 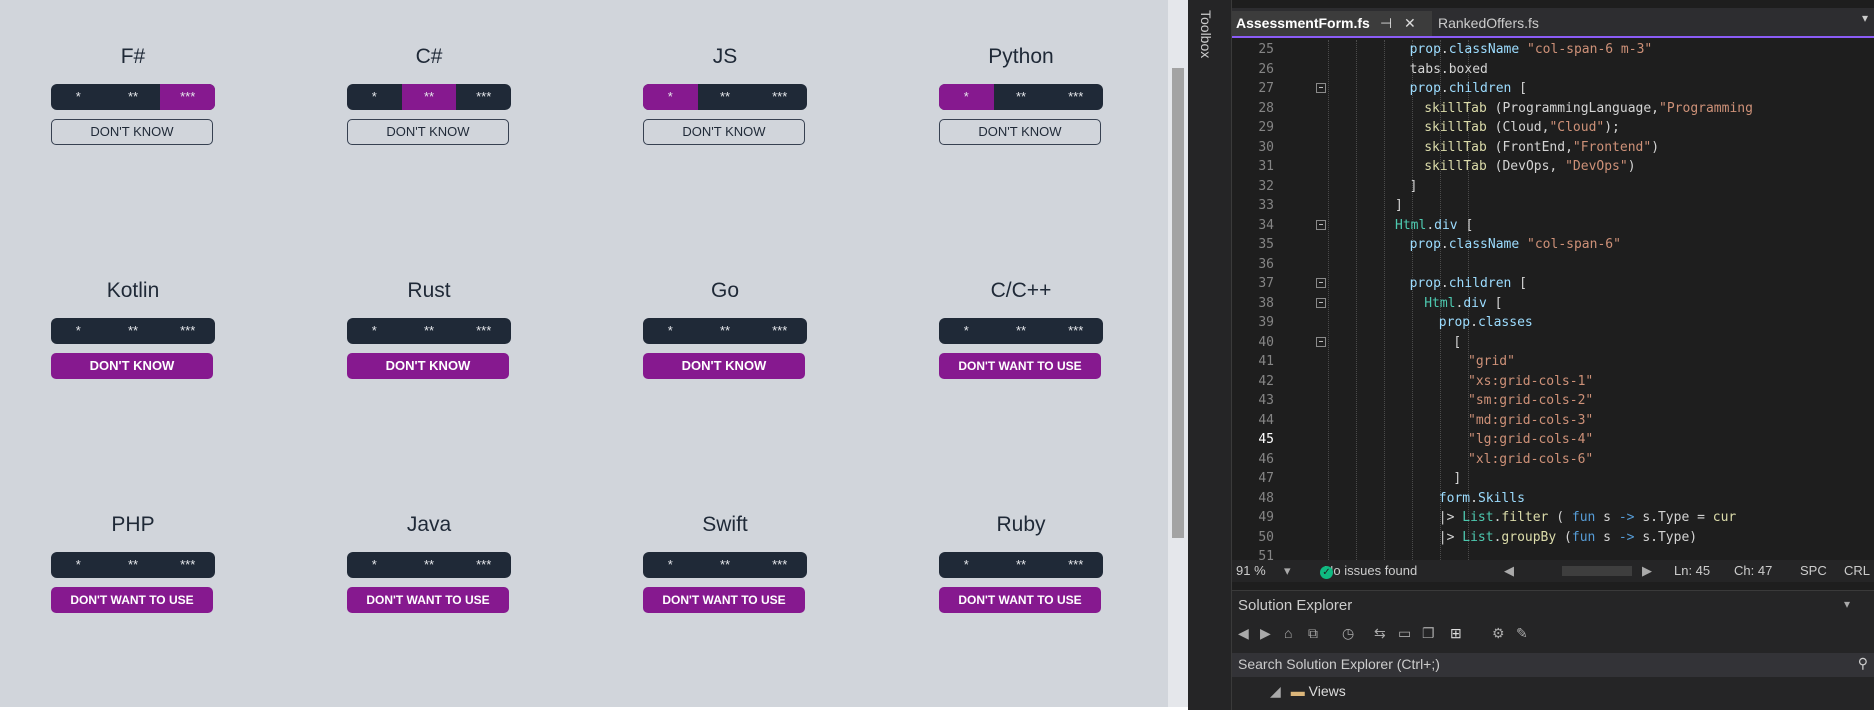 What do you see at coordinates (1380, 633) in the screenshot?
I see `sync-icon: ⇆` at bounding box center [1380, 633].